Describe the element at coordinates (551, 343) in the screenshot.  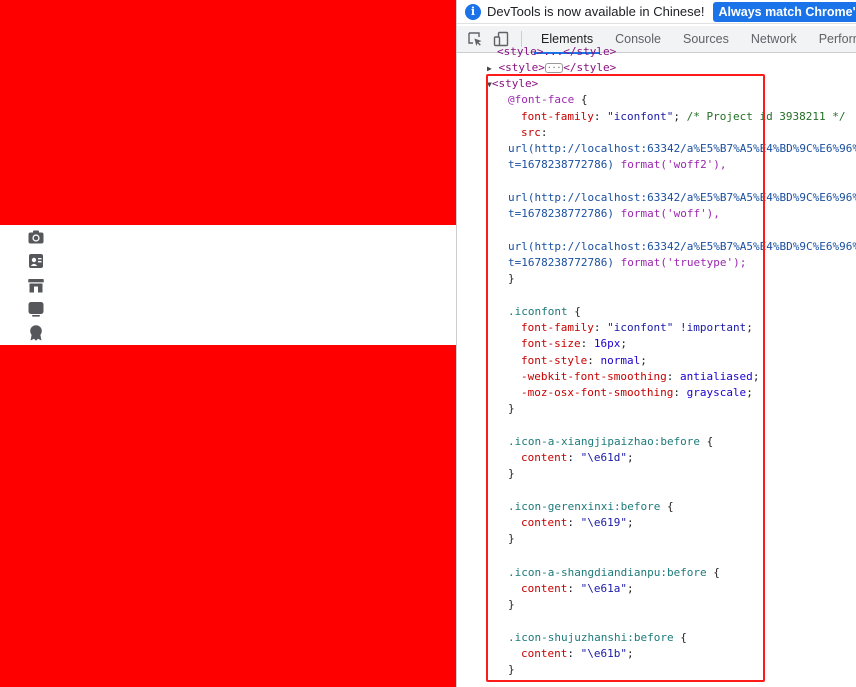
I see `css-property: font-size` at that location.